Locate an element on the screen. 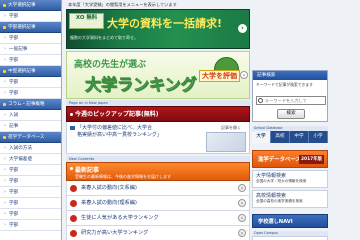 This screenshot has height=240, width=360. search-input is located at coordinates (291, 100).